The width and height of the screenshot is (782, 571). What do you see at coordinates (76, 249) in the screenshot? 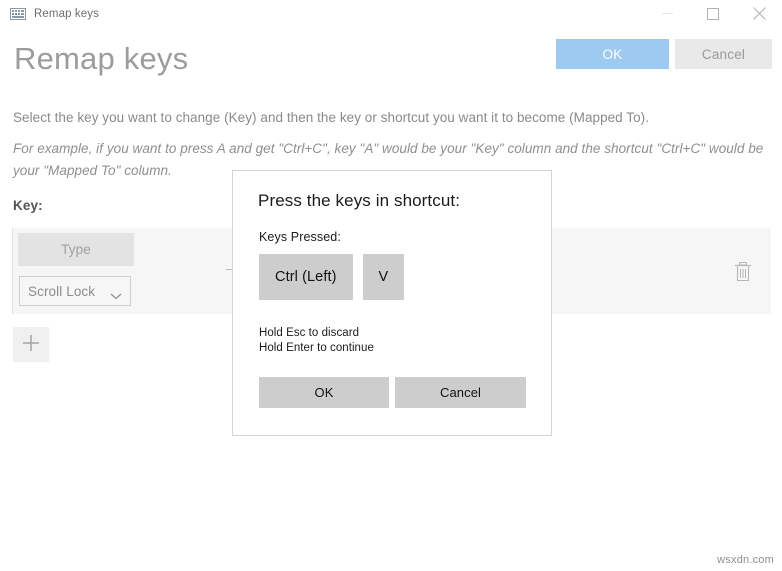
I see `type-button: Type` at bounding box center [76, 249].